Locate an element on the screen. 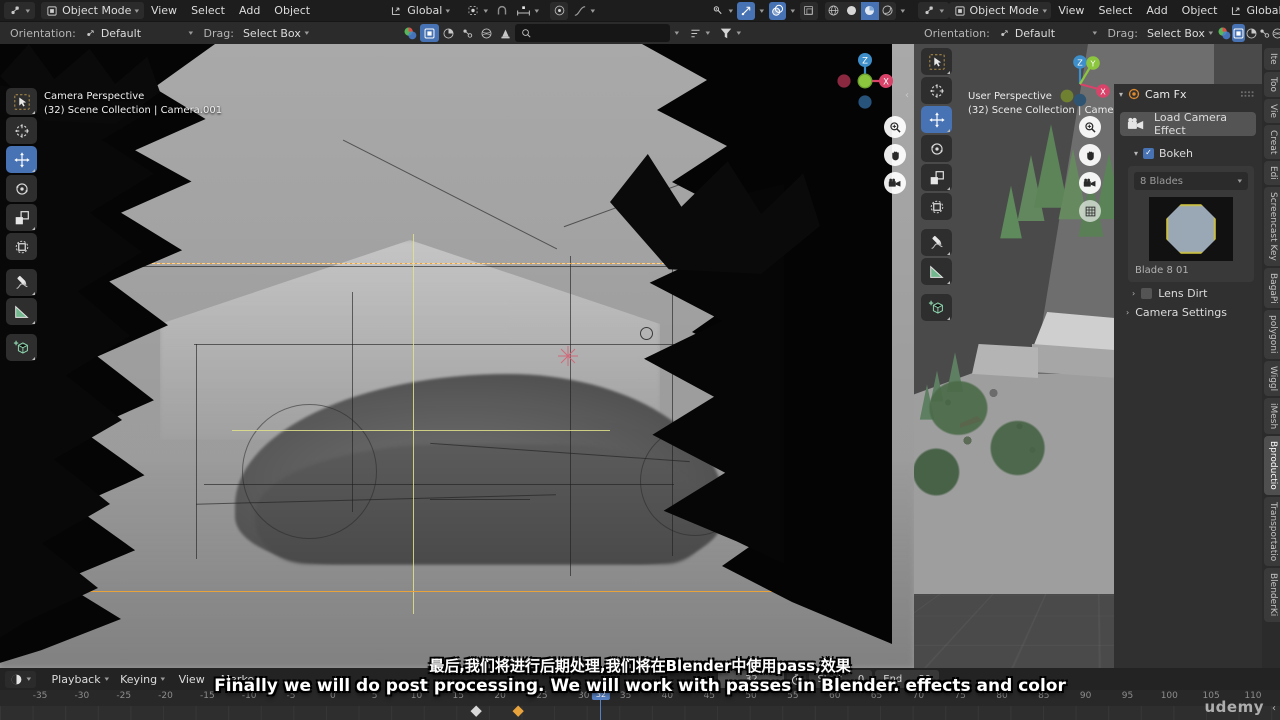  shading-rendered-icon is located at coordinates (888, 11).